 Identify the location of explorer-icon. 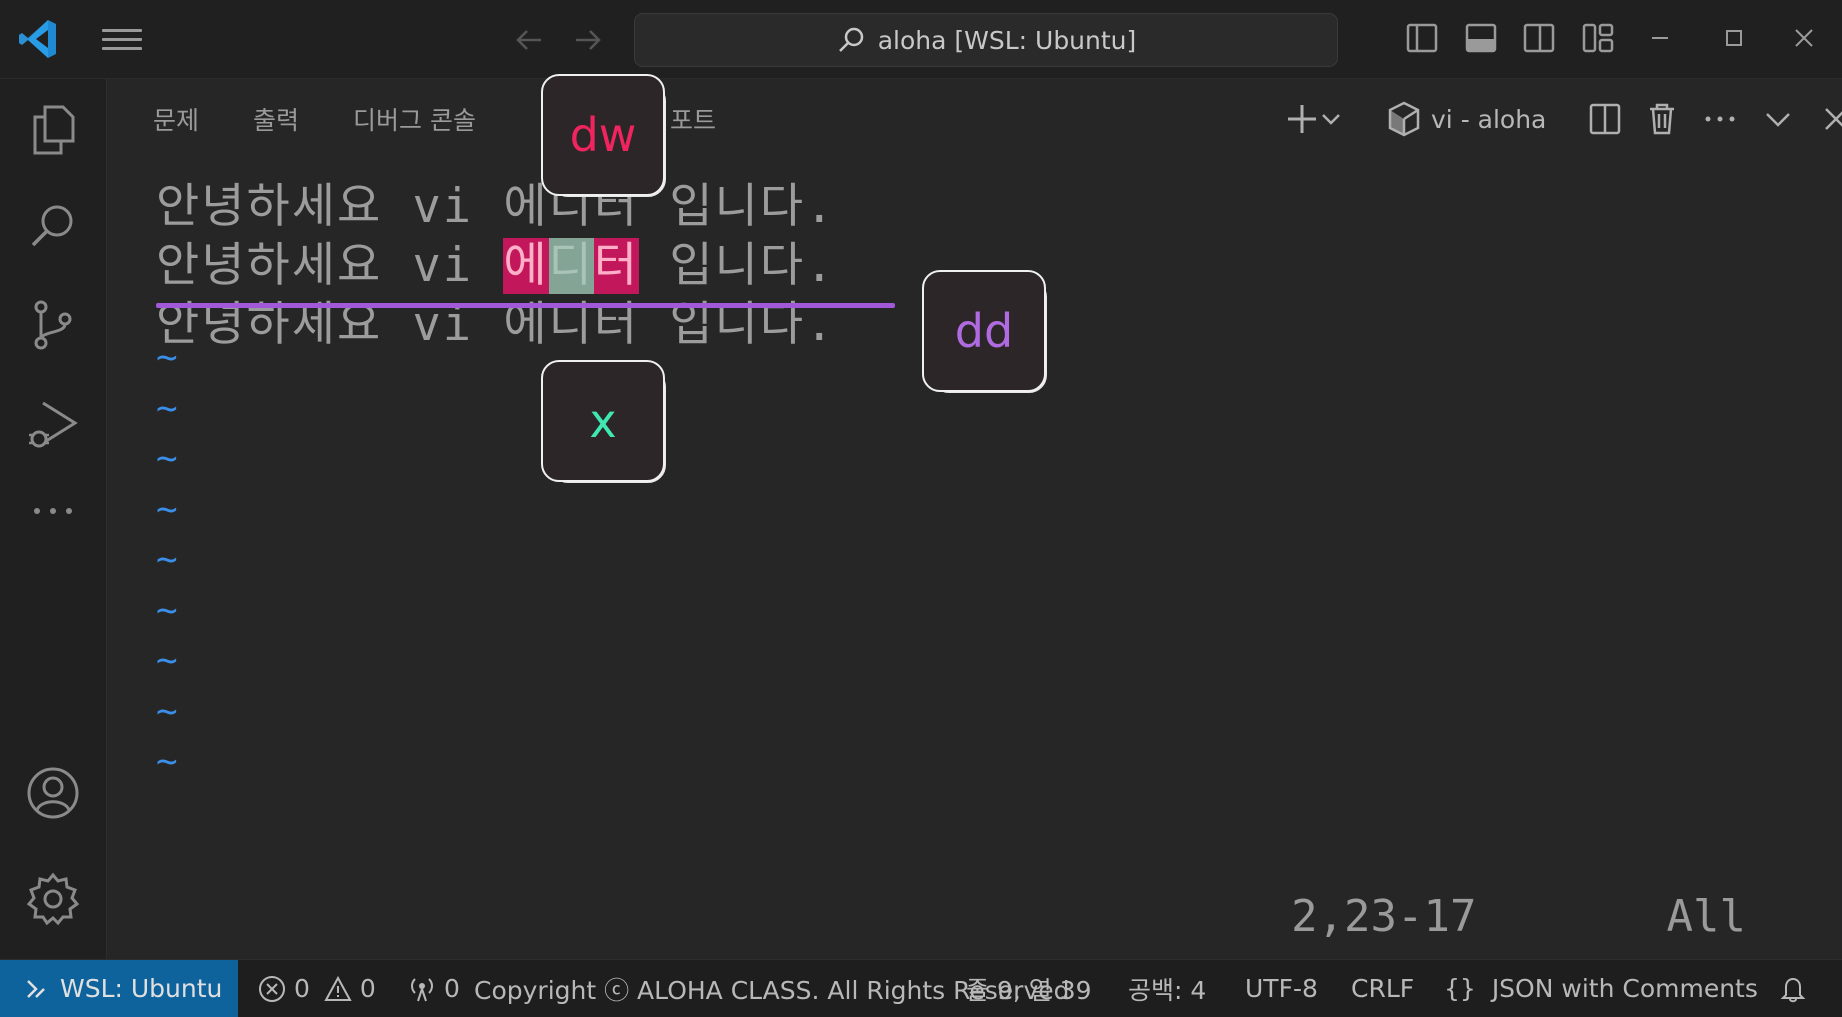
(53, 129).